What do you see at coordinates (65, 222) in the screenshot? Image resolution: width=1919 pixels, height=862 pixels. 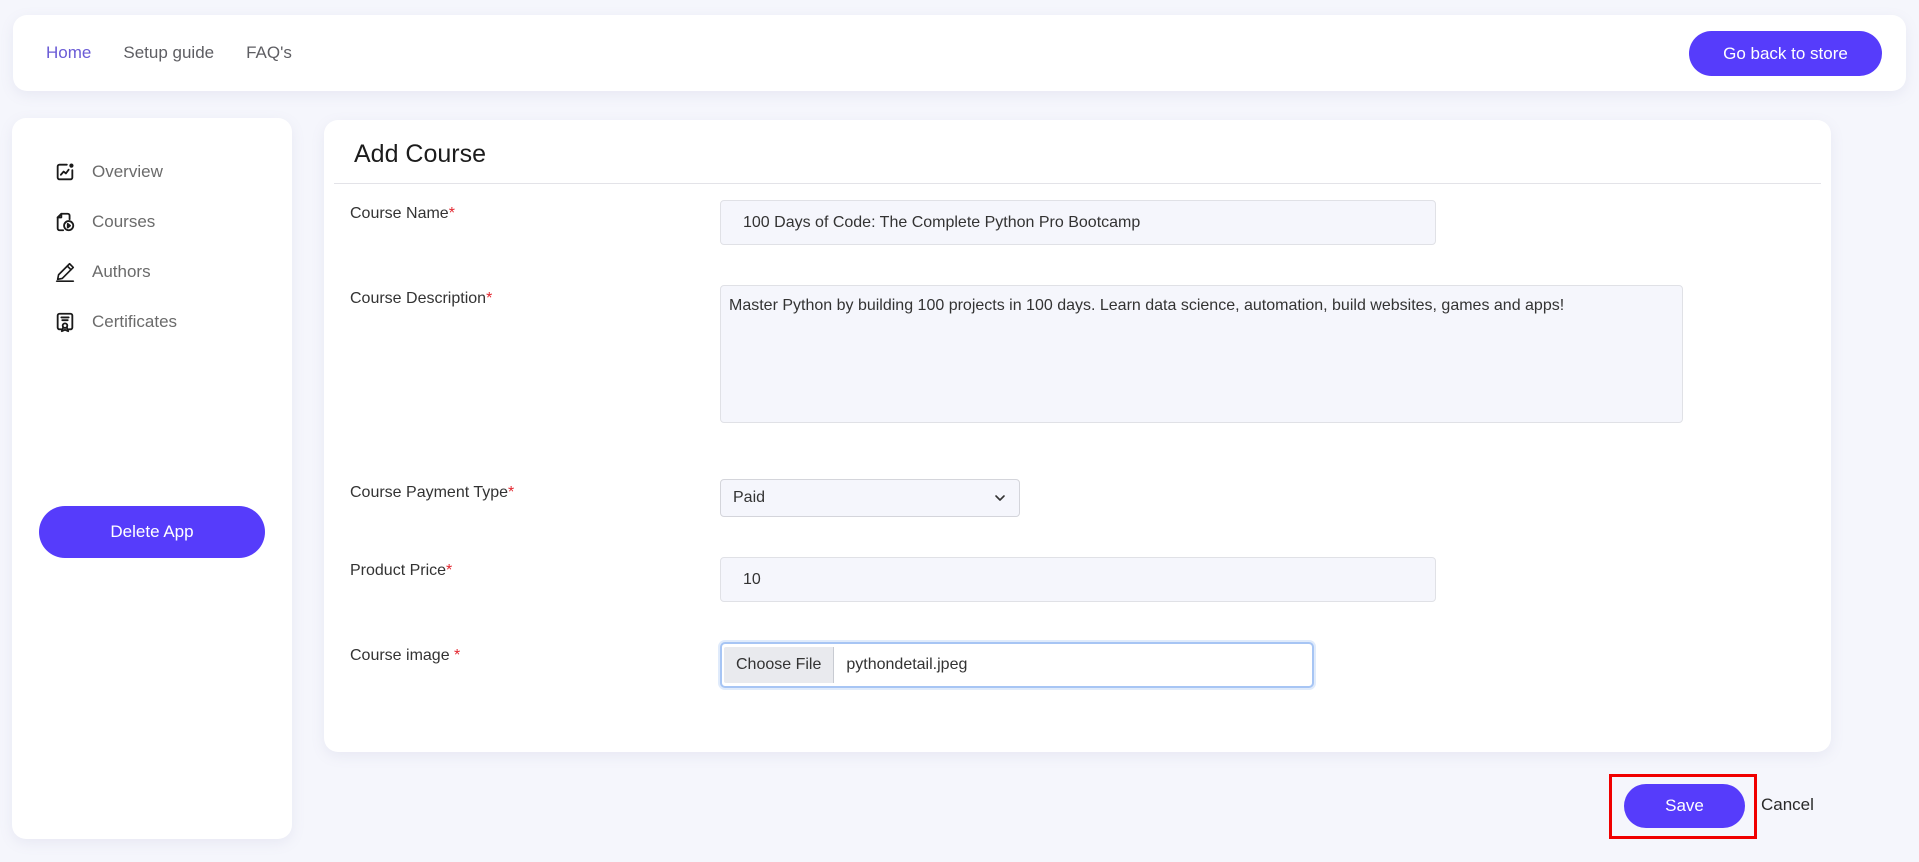 I see `course-file-play-icon` at bounding box center [65, 222].